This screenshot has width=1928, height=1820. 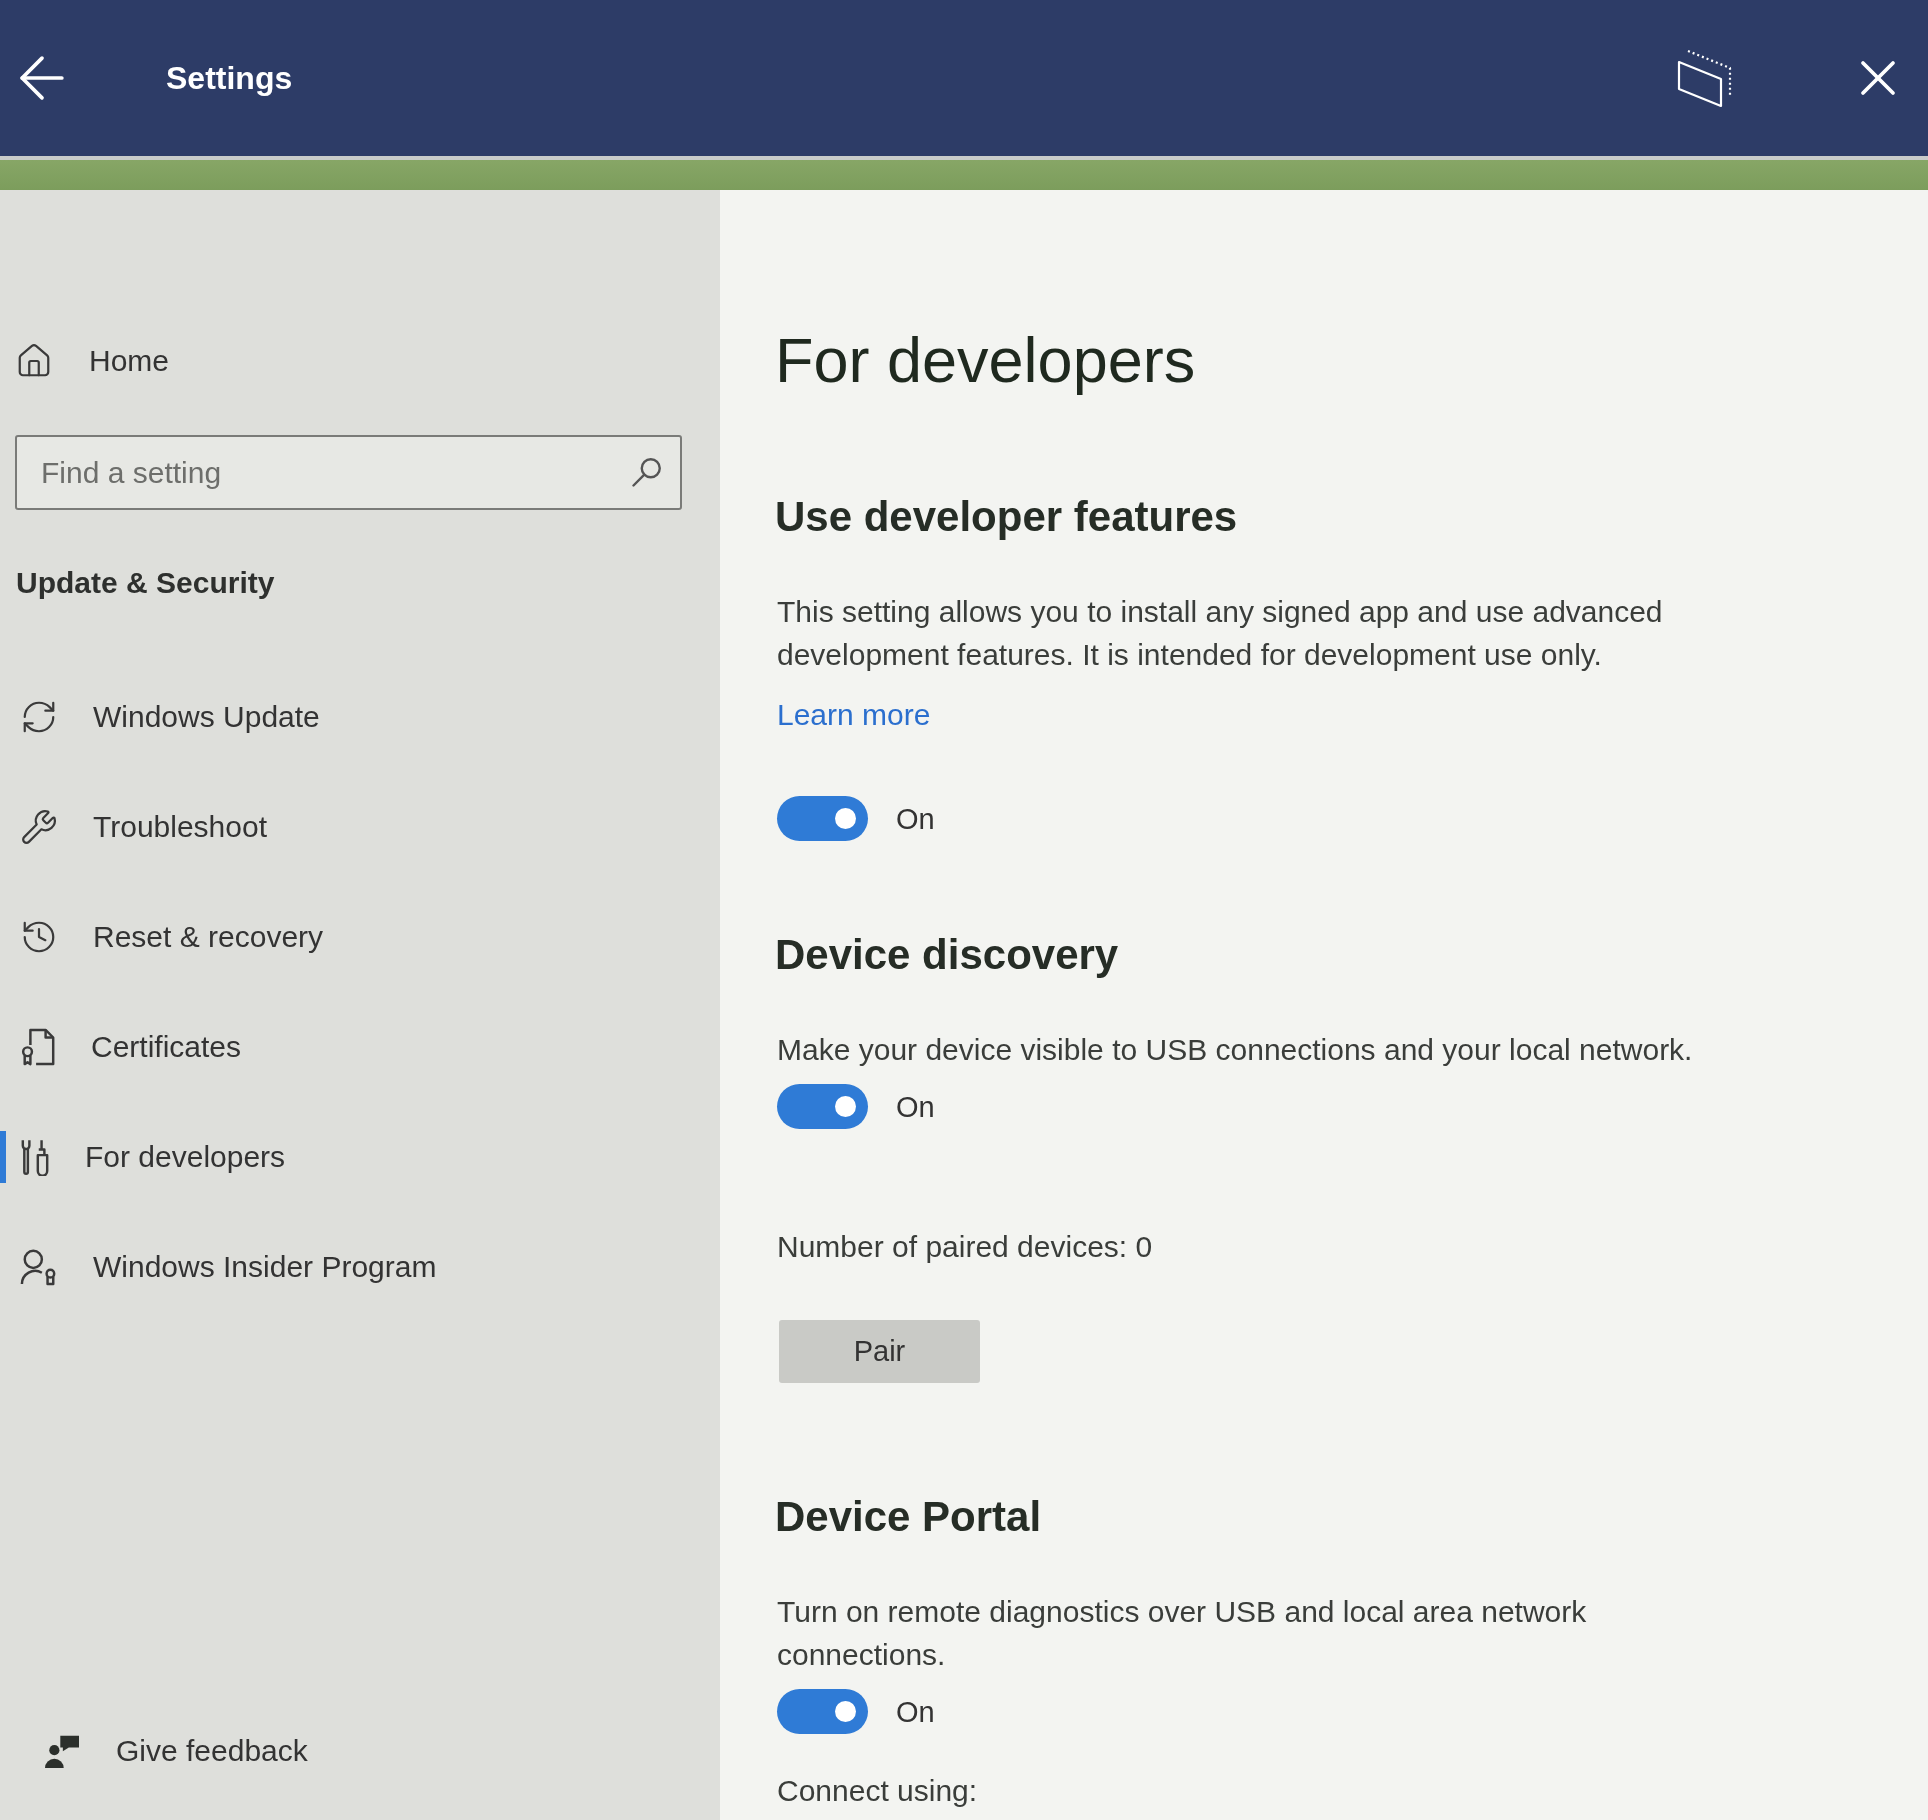 What do you see at coordinates (35, 1157) in the screenshot?
I see `tools-icon` at bounding box center [35, 1157].